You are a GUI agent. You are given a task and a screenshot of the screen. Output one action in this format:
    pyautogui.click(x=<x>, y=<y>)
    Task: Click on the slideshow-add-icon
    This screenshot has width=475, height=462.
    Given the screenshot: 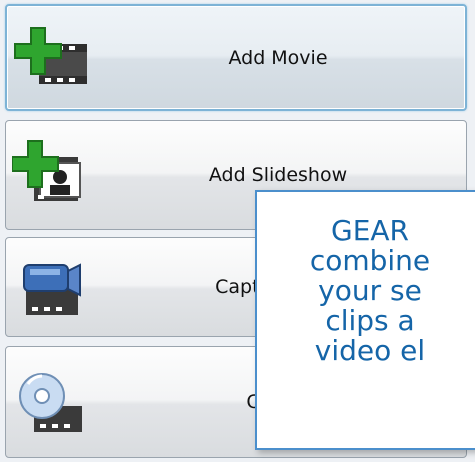 What is the action you would take?
    pyautogui.click(x=51, y=175)
    